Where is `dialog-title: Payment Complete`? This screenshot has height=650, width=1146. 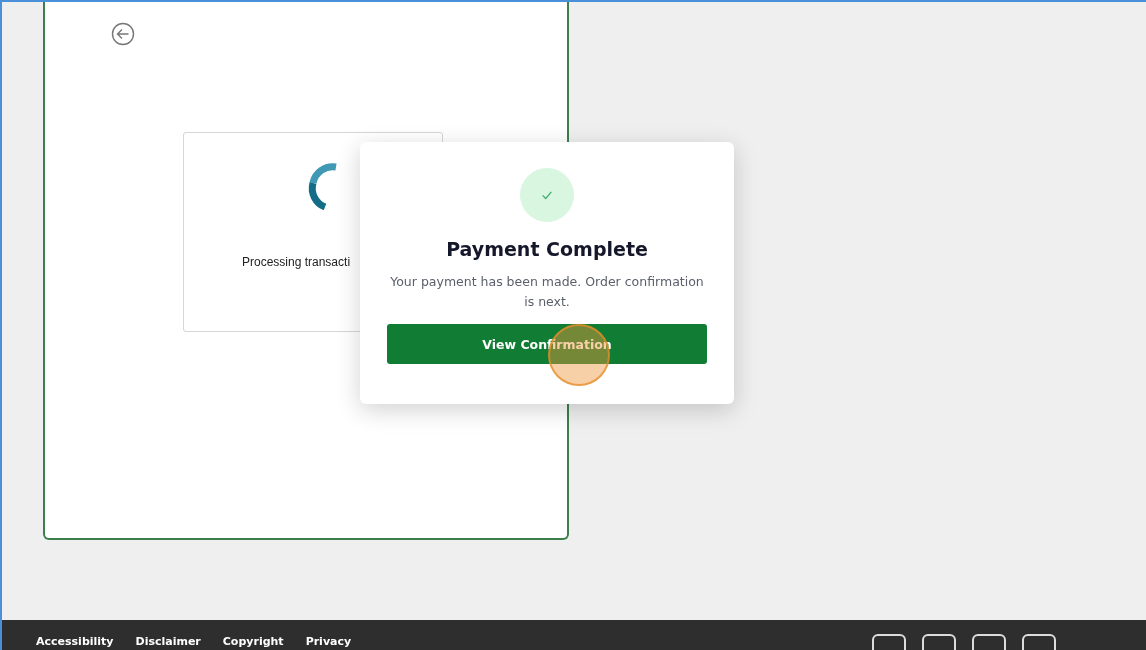
dialog-title: Payment Complete is located at coordinates (547, 249).